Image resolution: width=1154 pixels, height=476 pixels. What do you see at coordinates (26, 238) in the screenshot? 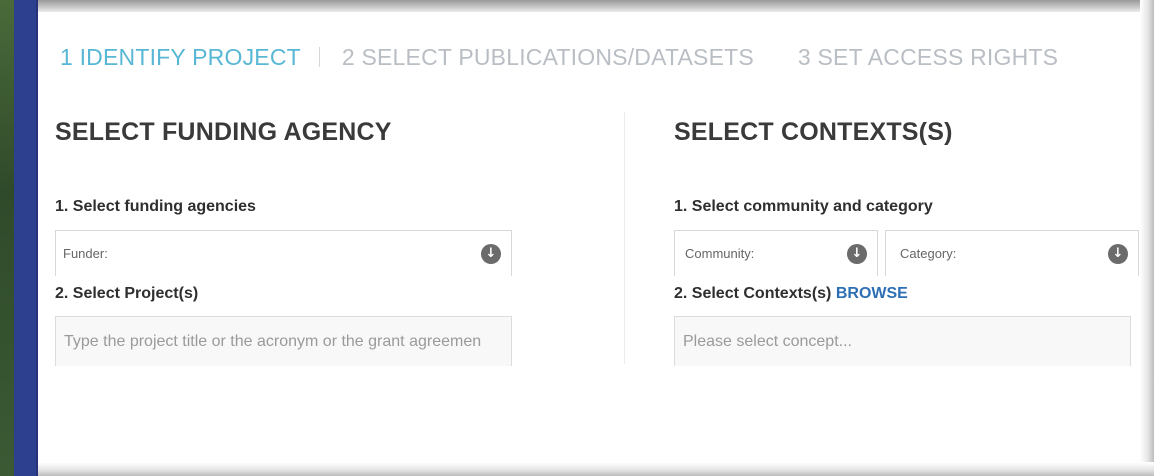
I see `left-side-bar` at bounding box center [26, 238].